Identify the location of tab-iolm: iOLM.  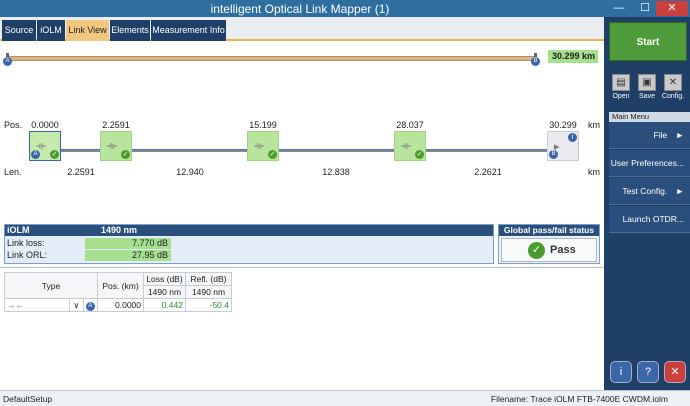
(51, 30).